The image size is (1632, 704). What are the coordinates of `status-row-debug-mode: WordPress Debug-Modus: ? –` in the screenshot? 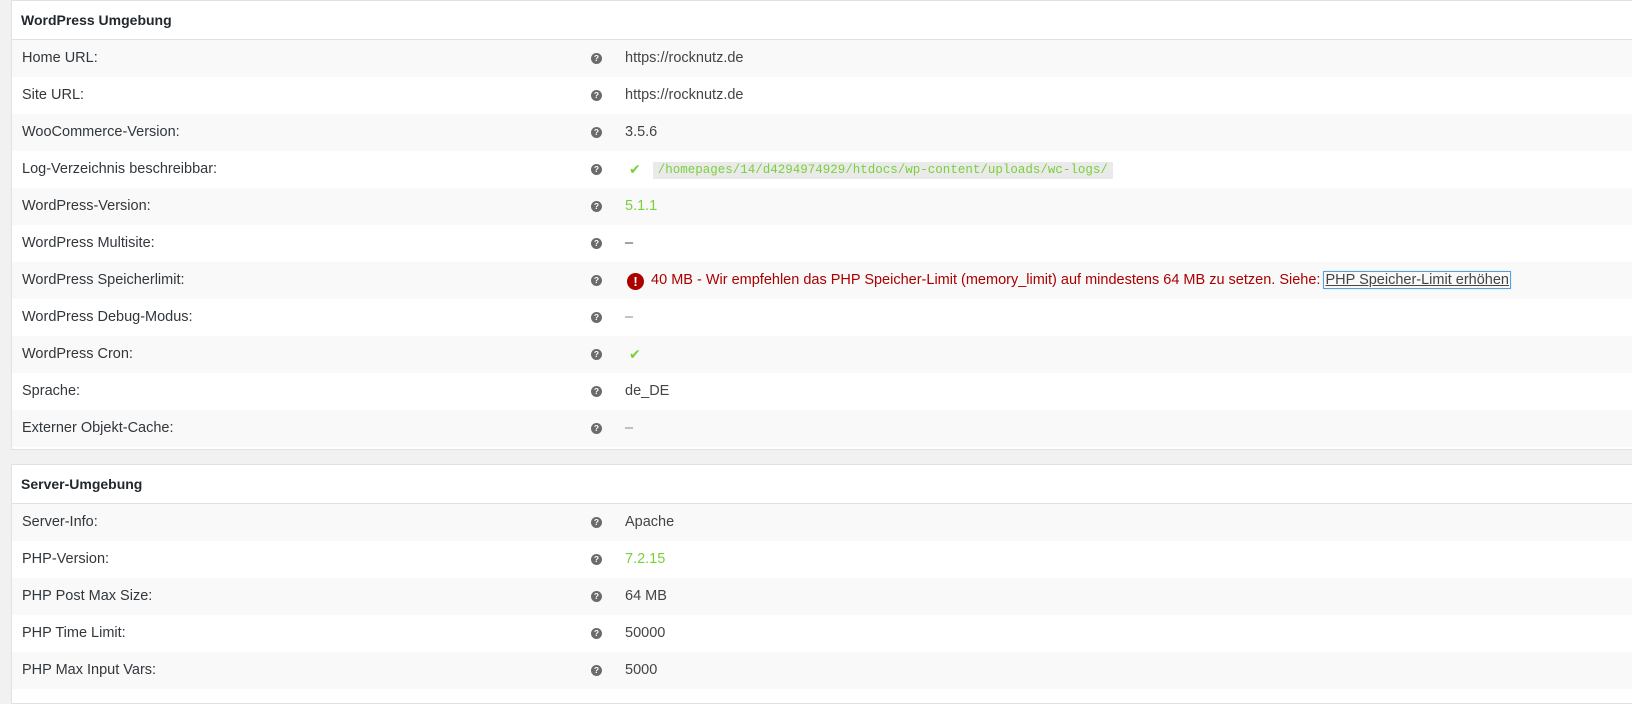 It's located at (822, 317).